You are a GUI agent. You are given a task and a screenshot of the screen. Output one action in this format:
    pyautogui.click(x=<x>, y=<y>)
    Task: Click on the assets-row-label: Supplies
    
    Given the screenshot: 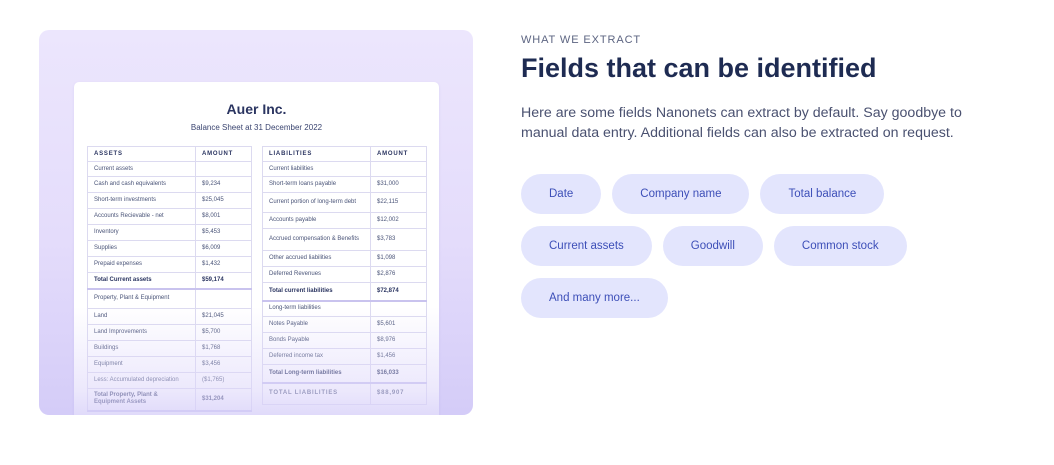 What is the action you would take?
    pyautogui.click(x=141, y=248)
    